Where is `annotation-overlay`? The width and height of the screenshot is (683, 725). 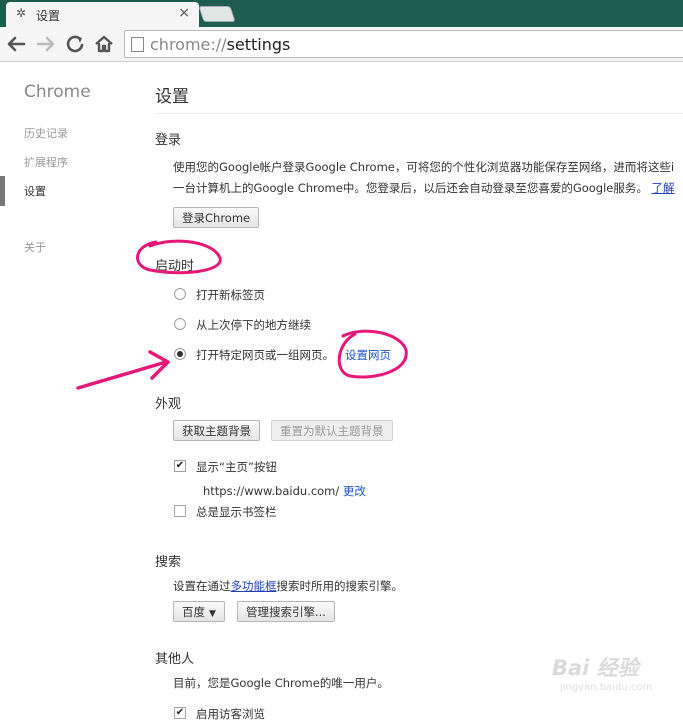 annotation-overlay is located at coordinates (242, 314).